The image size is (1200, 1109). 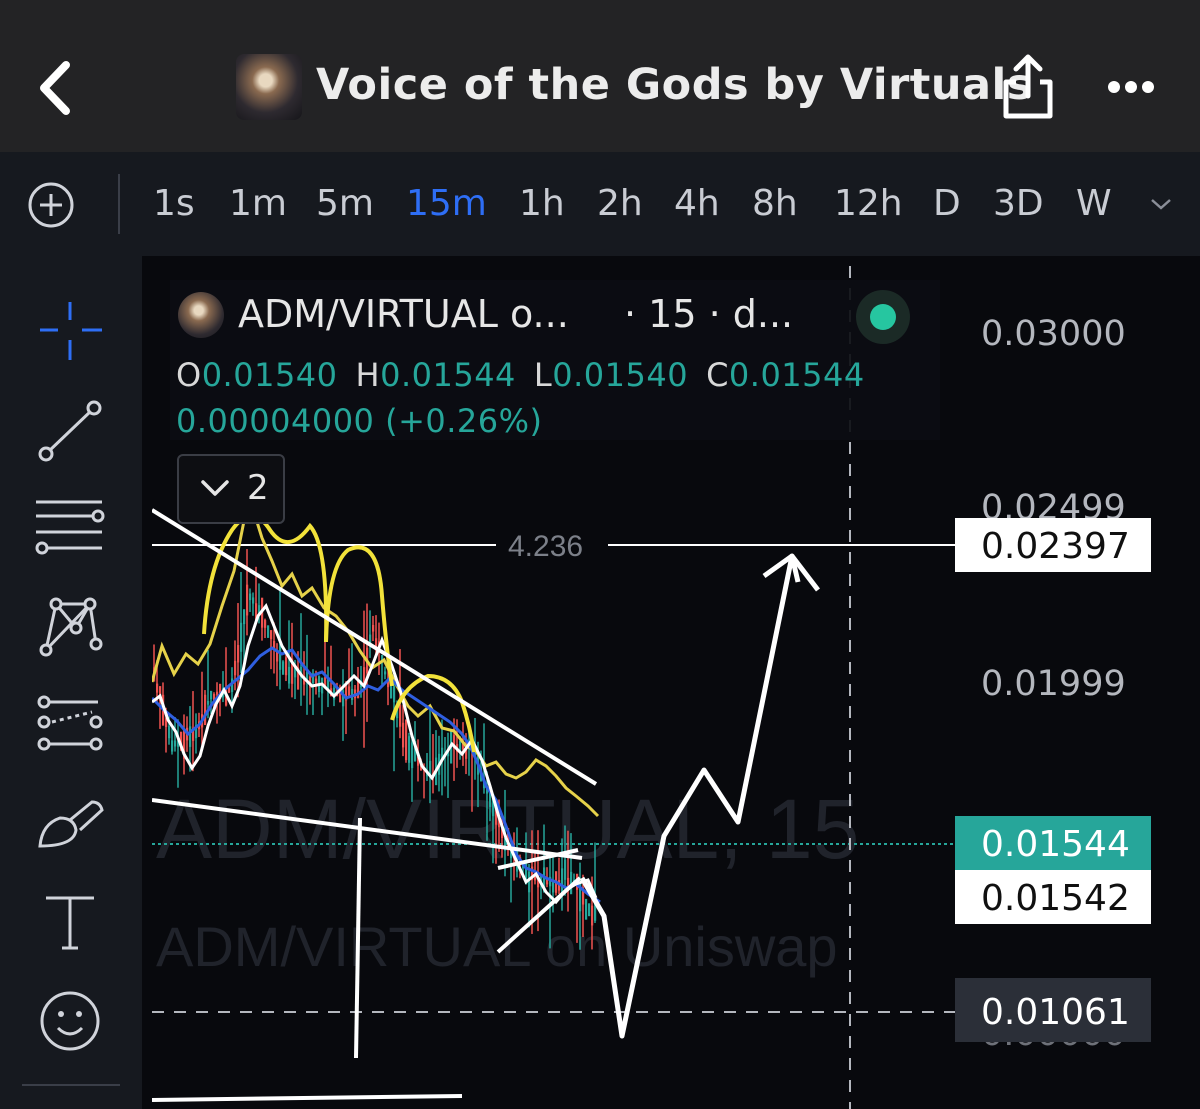 What do you see at coordinates (620, 375) in the screenshot?
I see `low-value: 0.01540` at bounding box center [620, 375].